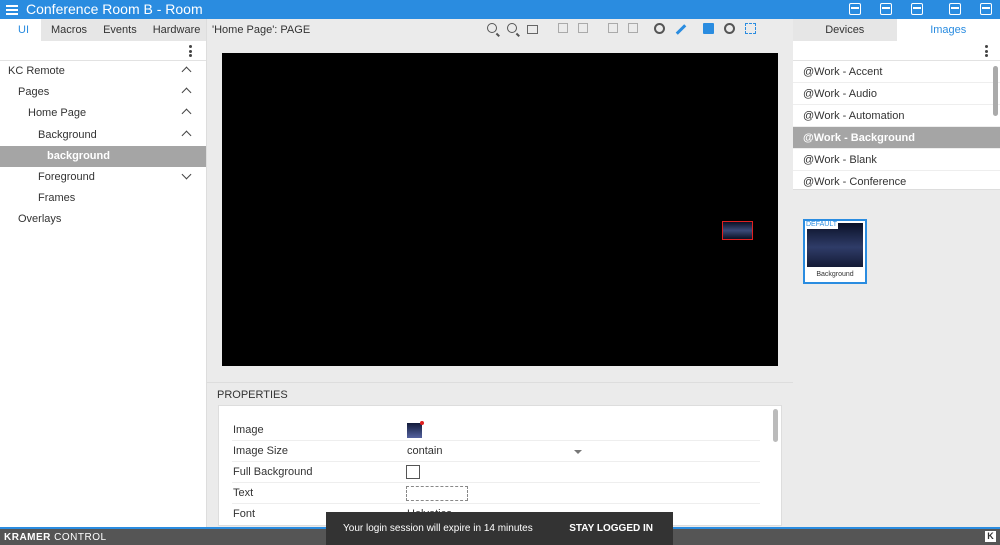 This screenshot has width=1000, height=545. What do you see at coordinates (995, 91) in the screenshot?
I see `images-list-scrollbar` at bounding box center [995, 91].